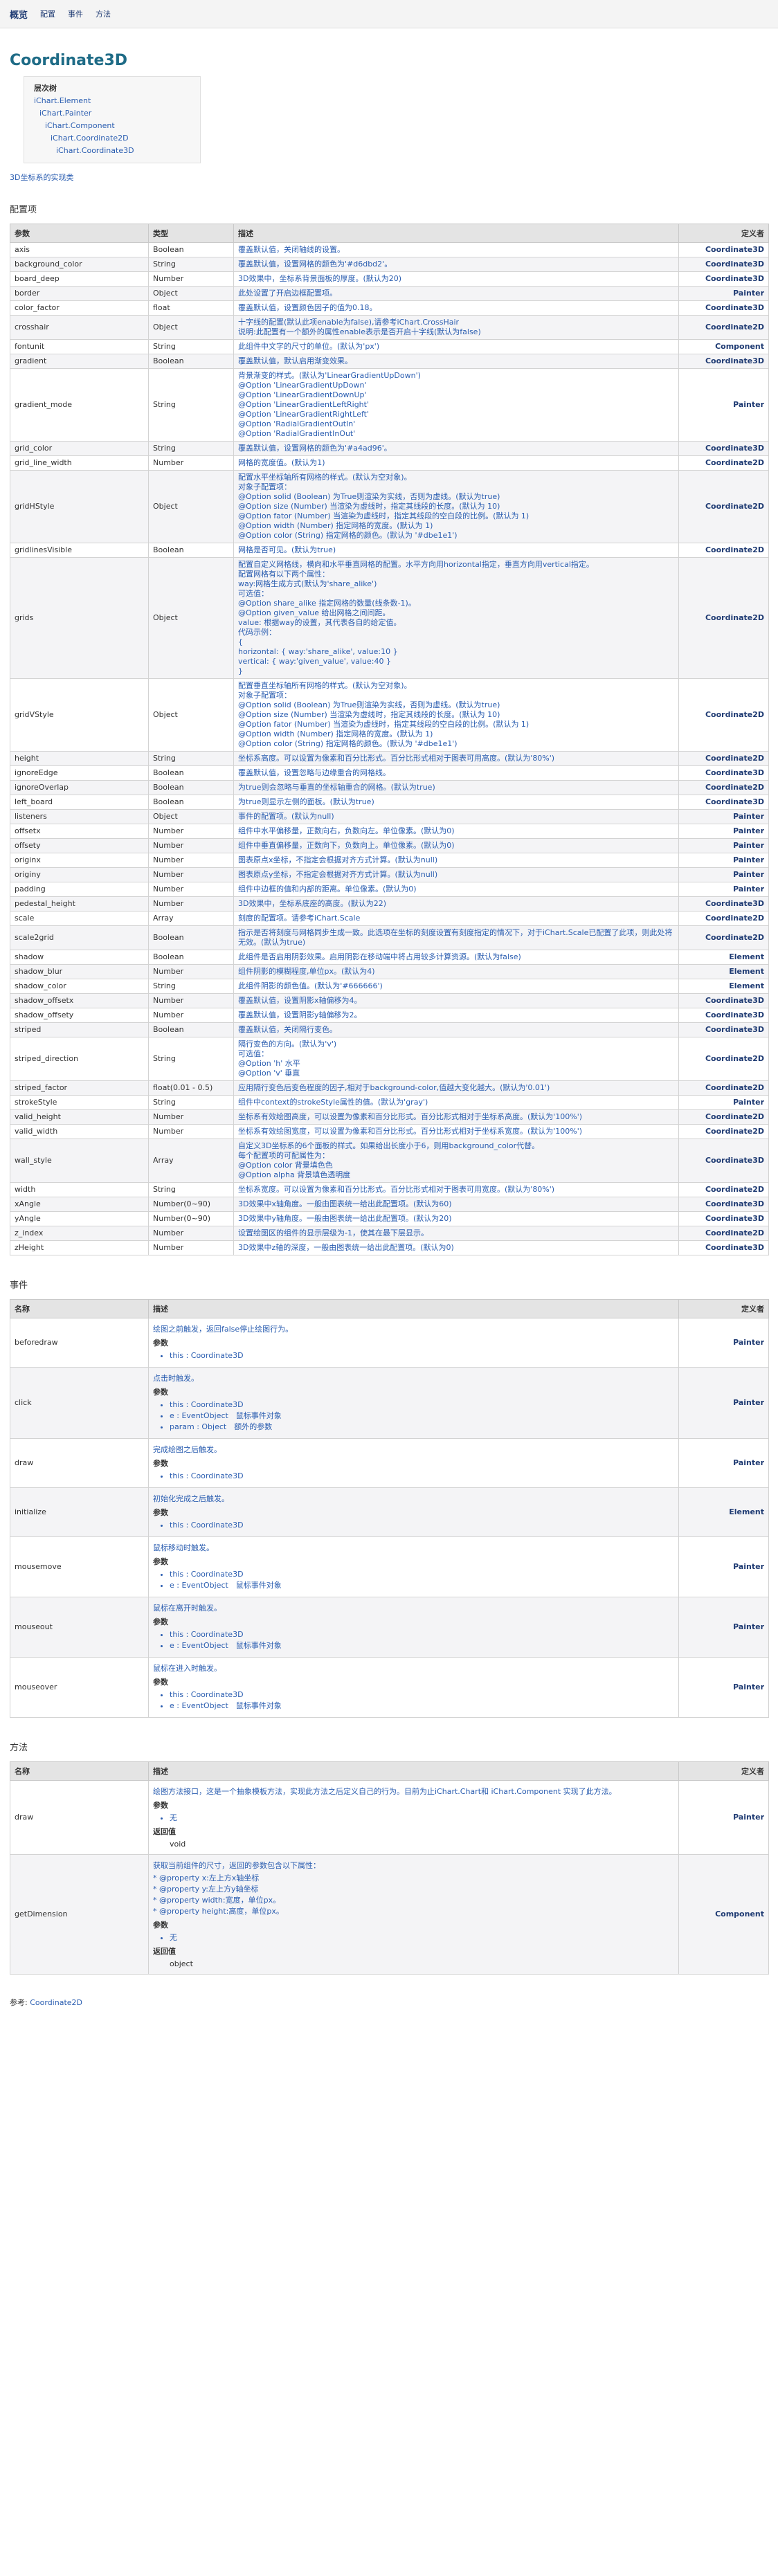 This screenshot has height=2576, width=778. What do you see at coordinates (48, 13) in the screenshot?
I see `nav-config: 配置` at bounding box center [48, 13].